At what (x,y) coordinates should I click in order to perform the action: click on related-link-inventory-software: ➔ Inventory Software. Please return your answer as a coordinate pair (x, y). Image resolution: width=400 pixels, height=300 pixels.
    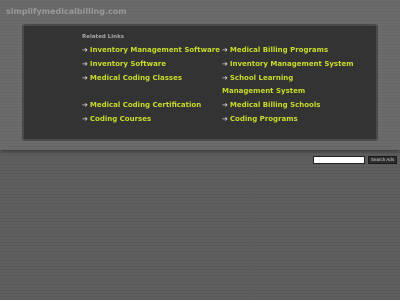
    Looking at the image, I should click on (152, 64).